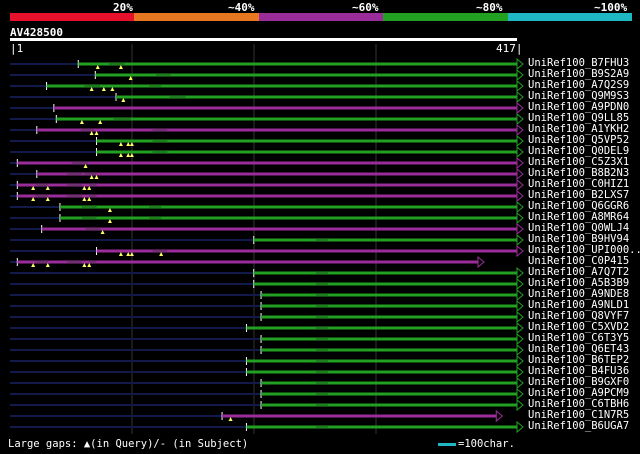 This screenshot has height=454, width=640. What do you see at coordinates (486, 444) in the screenshot?
I see `scale-legend-text: =100char.` at bounding box center [486, 444].